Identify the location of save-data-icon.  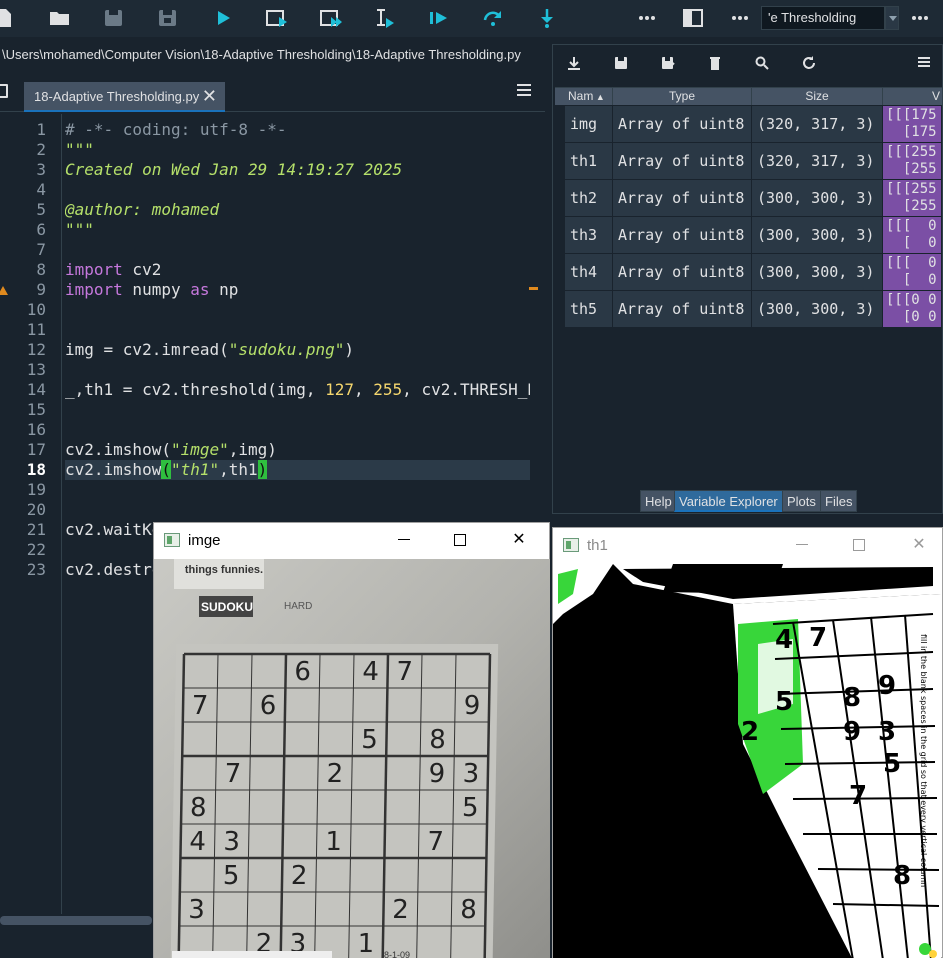
(621, 63).